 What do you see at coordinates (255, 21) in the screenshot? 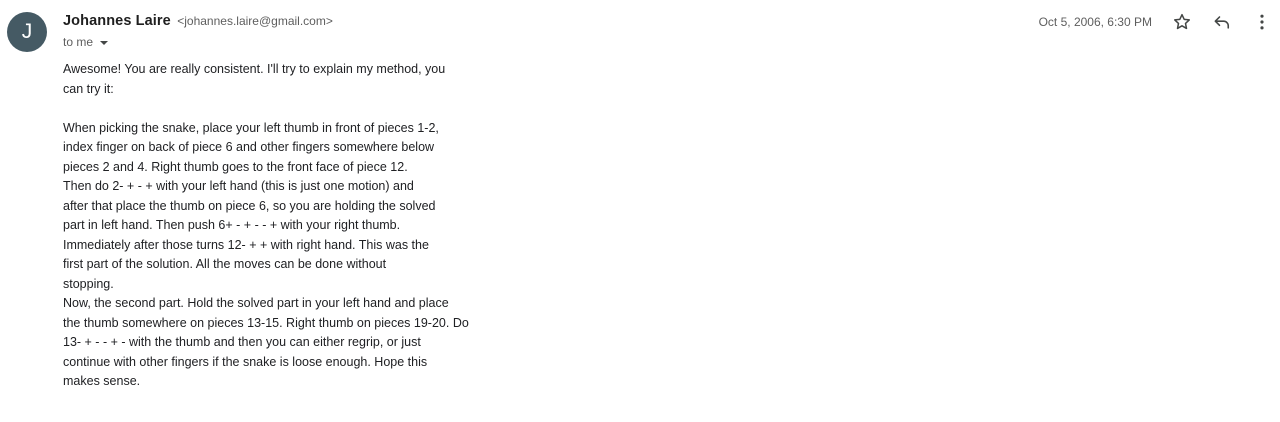
I see `sender-email: <johannes.laire@gmail.com>` at bounding box center [255, 21].